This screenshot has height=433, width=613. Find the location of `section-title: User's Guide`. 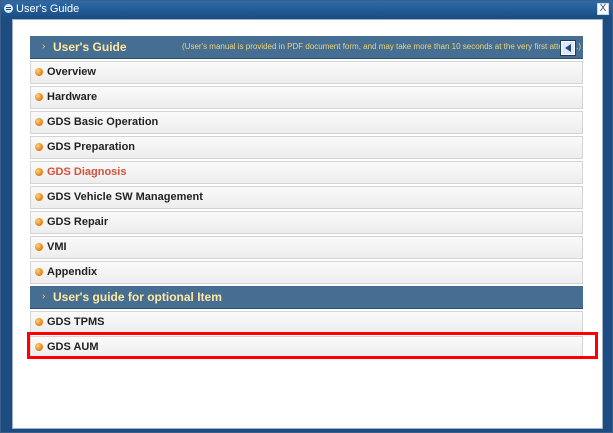

section-title: User's Guide is located at coordinates (90, 47).